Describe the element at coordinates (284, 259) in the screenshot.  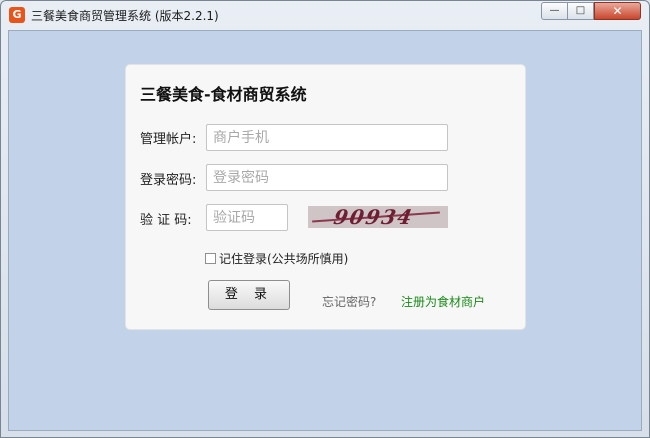
I see `remember-label: 记住登录(公共场所慎用)` at that location.